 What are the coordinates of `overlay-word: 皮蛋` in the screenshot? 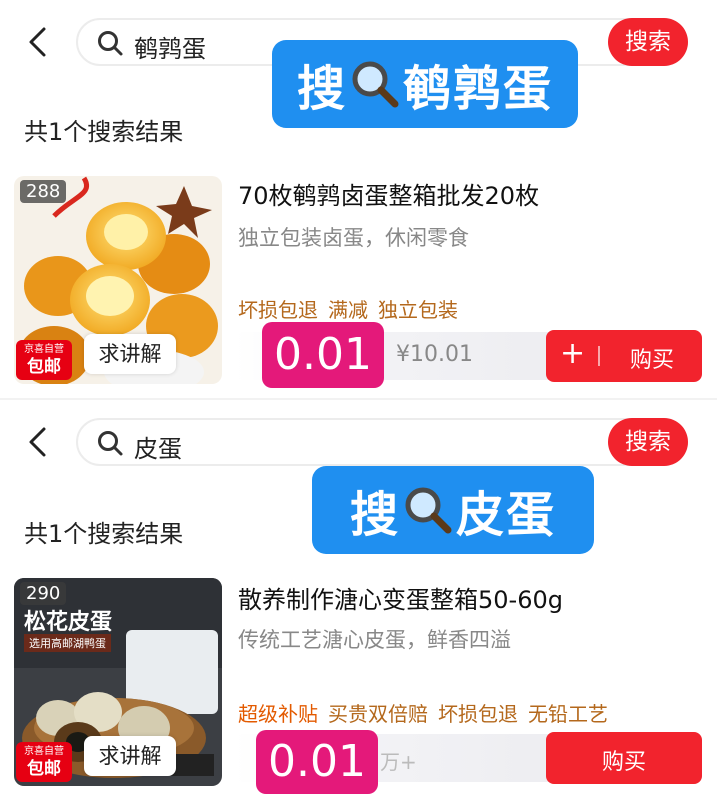 It's located at (506, 515).